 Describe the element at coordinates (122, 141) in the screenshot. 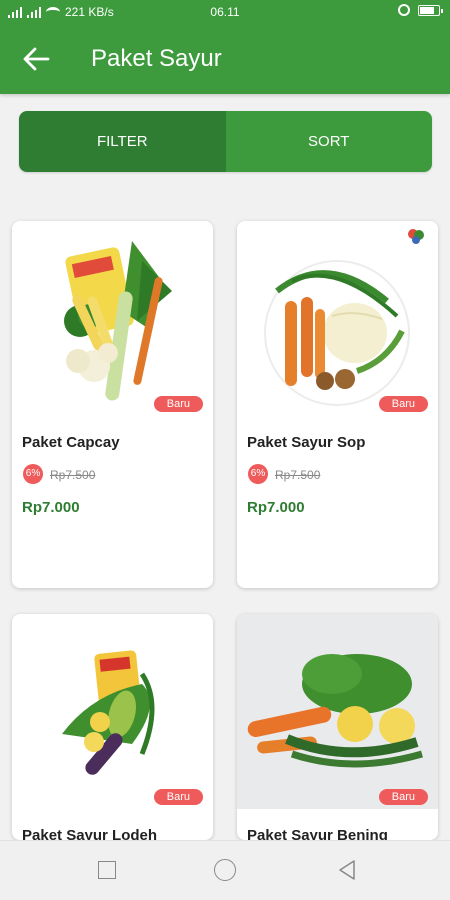

I see `filter-button: FILTER` at that location.